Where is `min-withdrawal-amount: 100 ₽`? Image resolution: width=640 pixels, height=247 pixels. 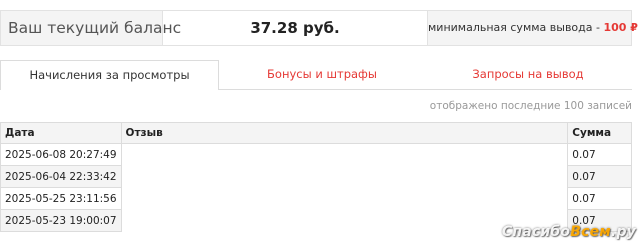
min-withdrawal-amount: 100 ₽ is located at coordinates (620, 27).